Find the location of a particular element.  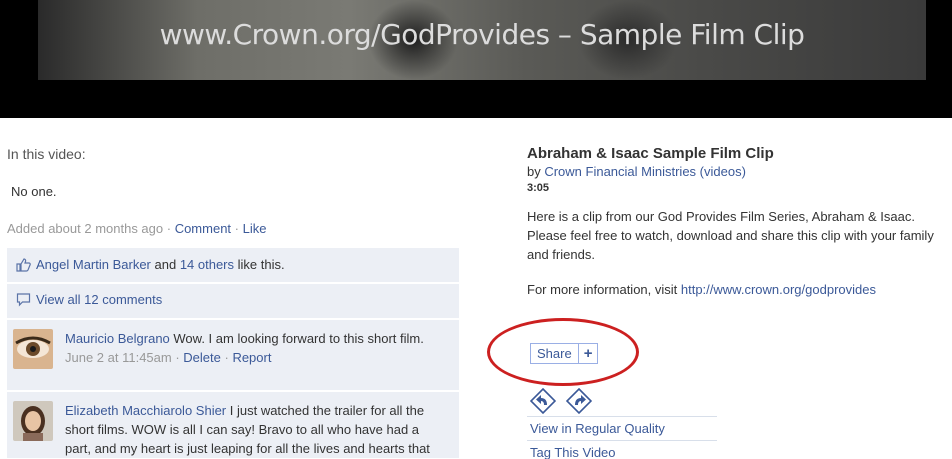

report-link: Report is located at coordinates (251, 357).